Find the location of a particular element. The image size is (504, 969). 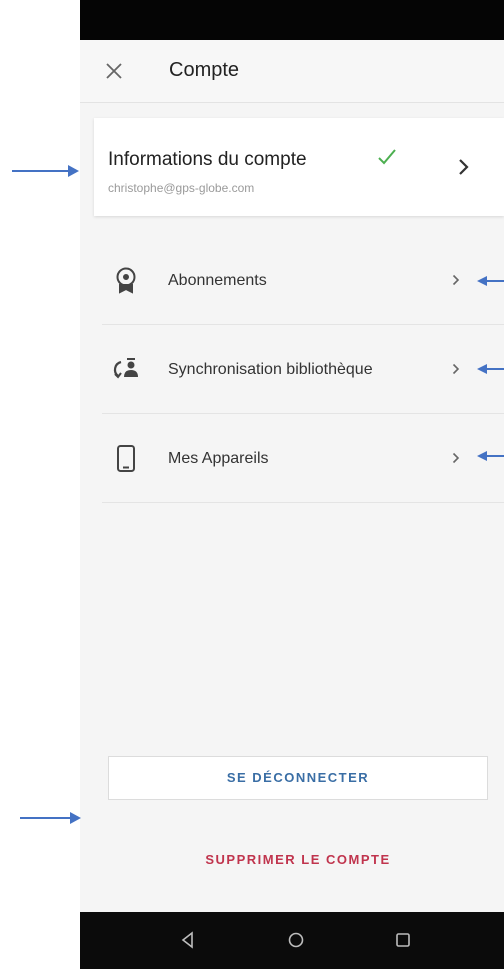

account-info-title: Informations du compte is located at coordinates (207, 159).